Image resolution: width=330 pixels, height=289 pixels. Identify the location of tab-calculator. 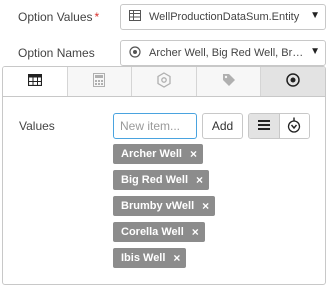
(100, 81).